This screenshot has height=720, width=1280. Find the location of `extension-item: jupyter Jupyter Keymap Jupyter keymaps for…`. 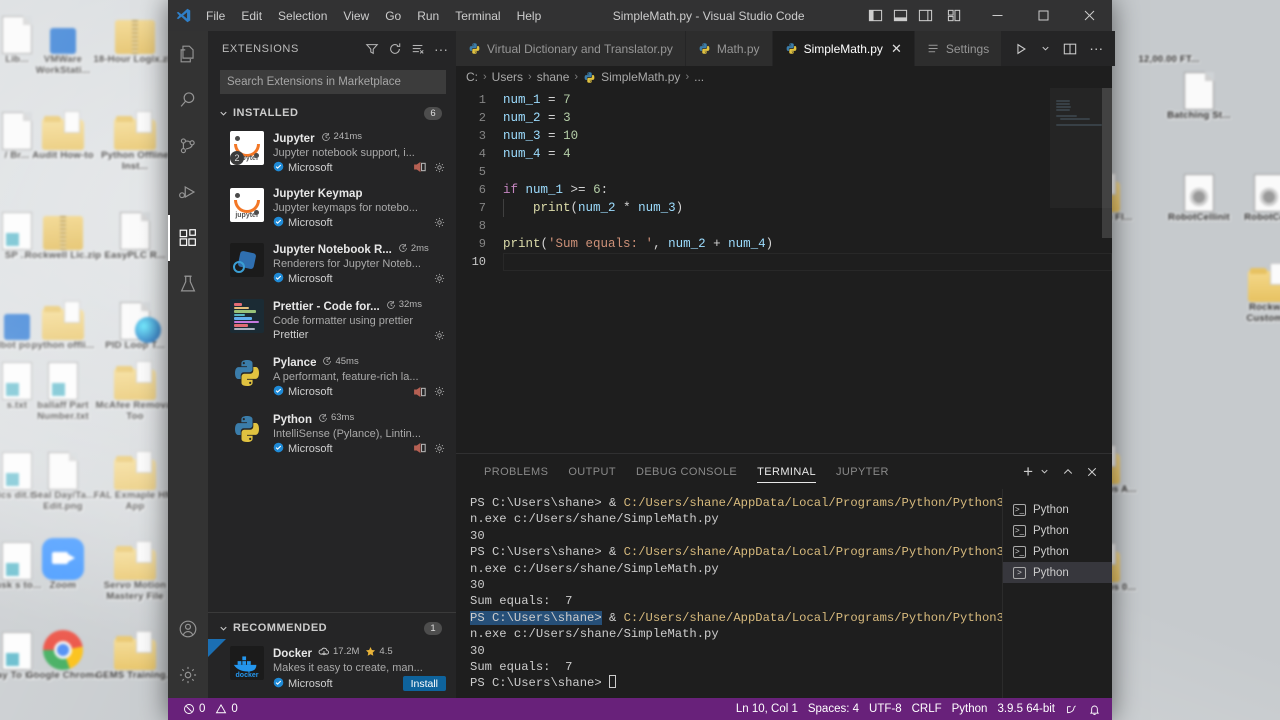

extension-item: jupyter Jupyter Keymap Jupyter keymaps for… is located at coordinates (332, 208).